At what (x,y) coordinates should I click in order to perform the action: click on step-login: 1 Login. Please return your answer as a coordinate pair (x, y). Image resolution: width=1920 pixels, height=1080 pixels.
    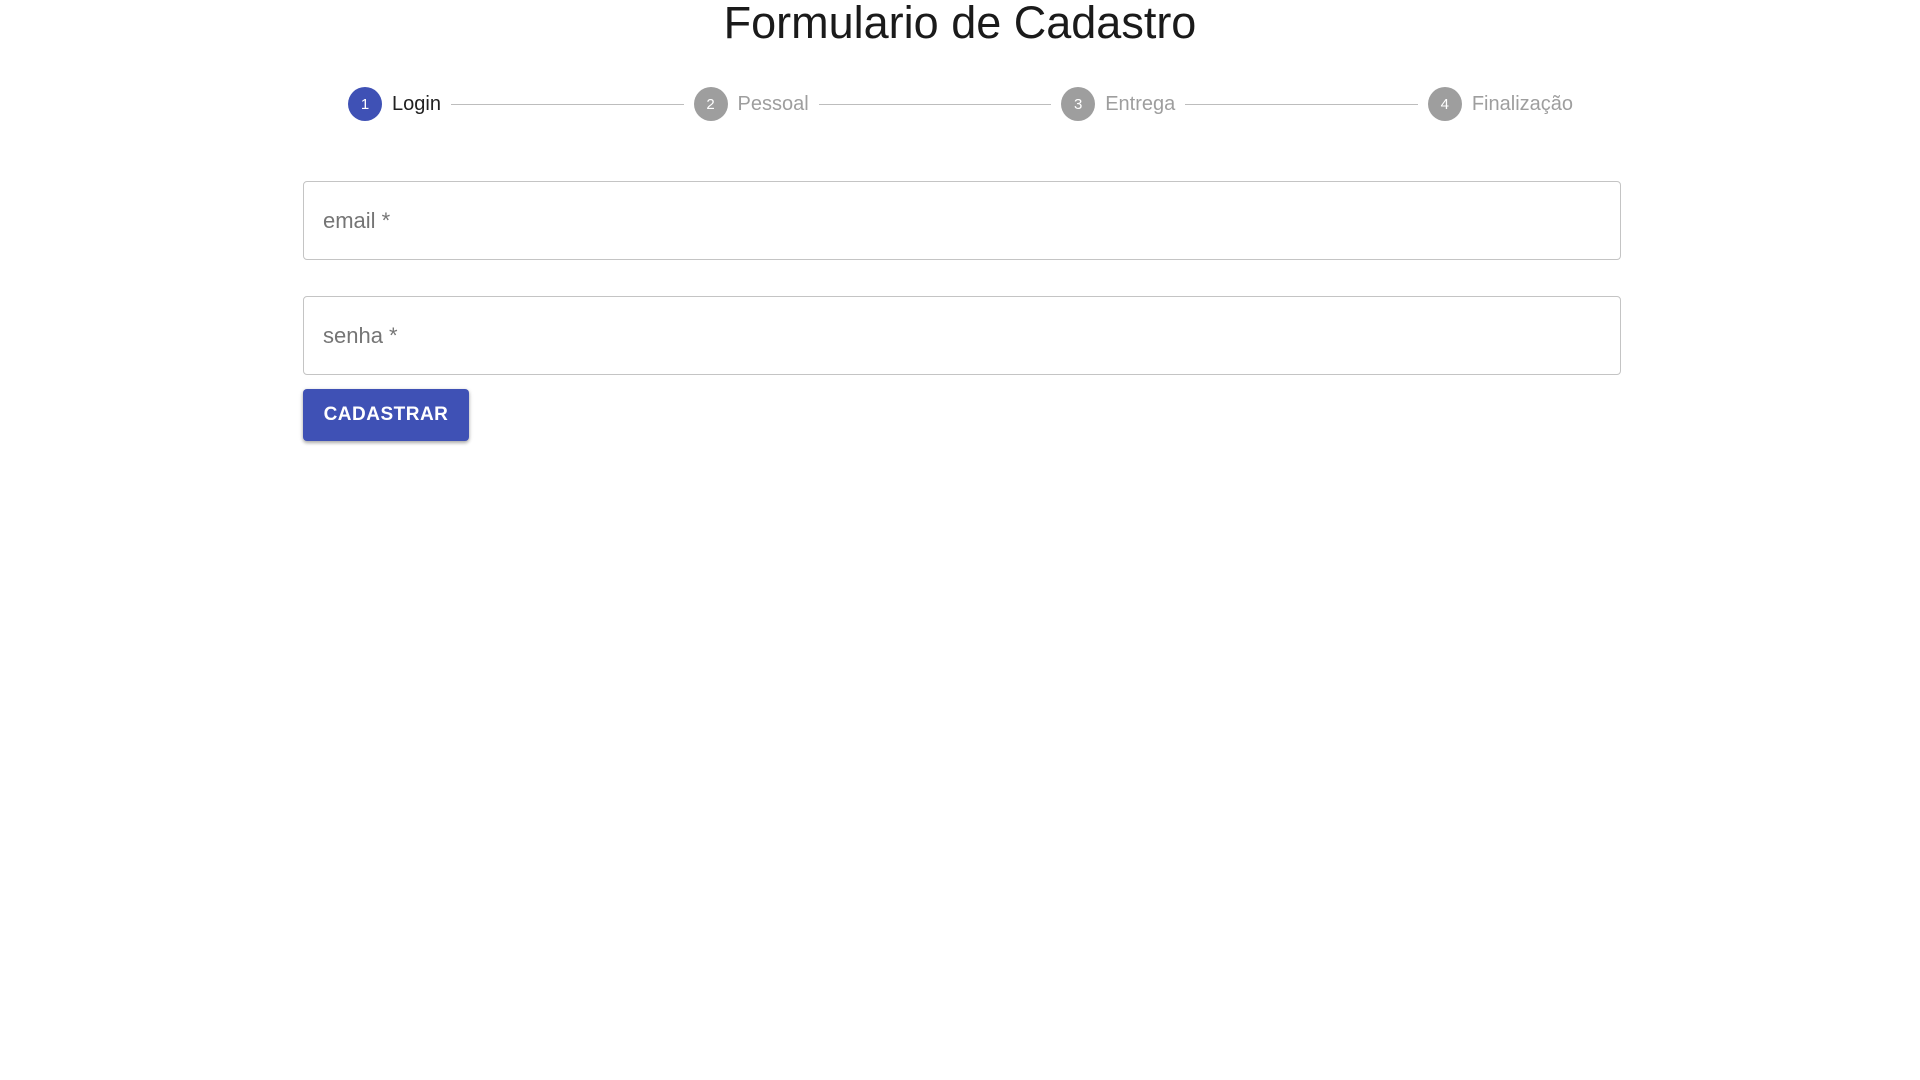
    Looking at the image, I should click on (394, 104).